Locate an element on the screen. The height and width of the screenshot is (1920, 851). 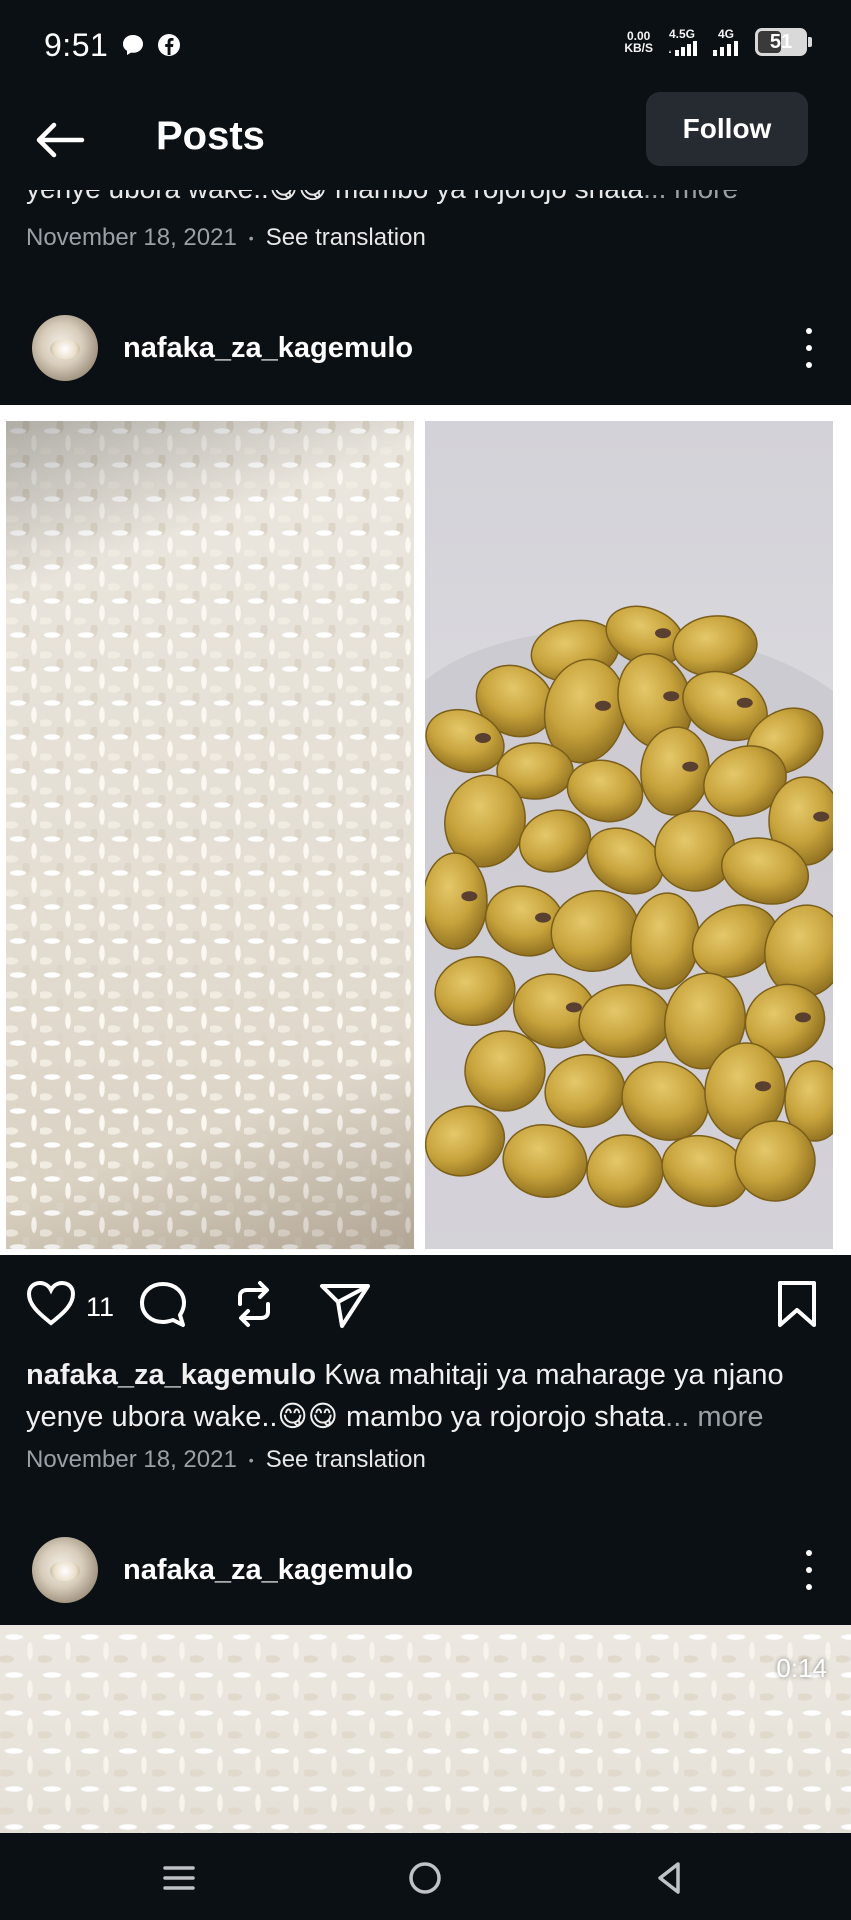
follow-button: Follow is located at coordinates (727, 129).